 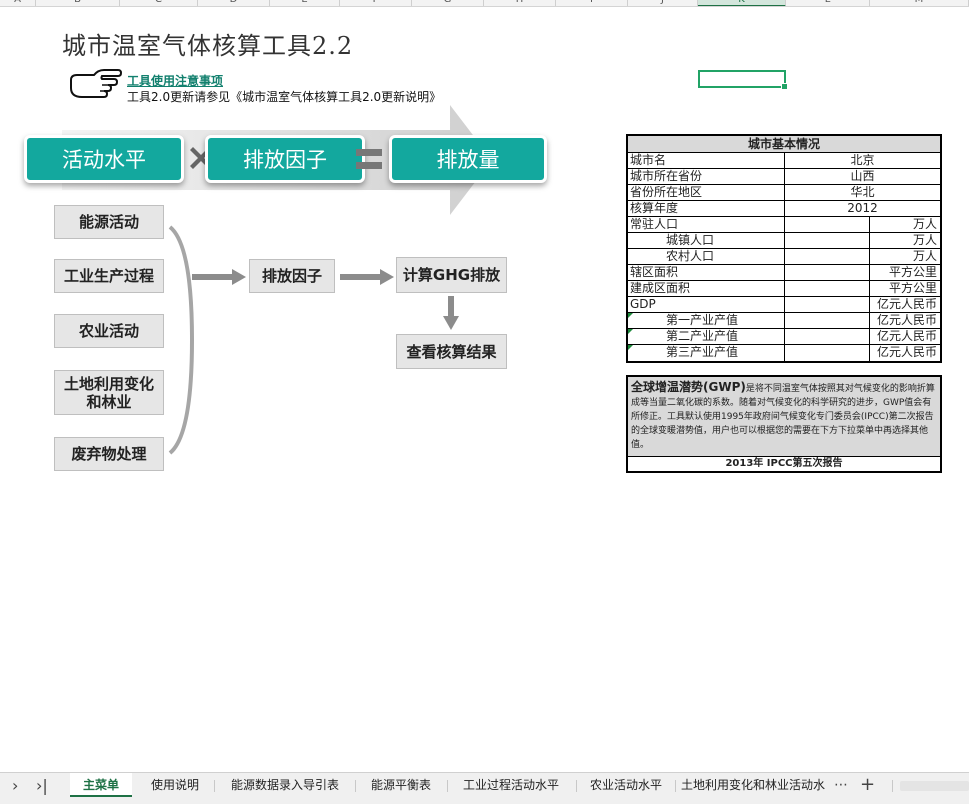 What do you see at coordinates (78, 3) in the screenshot?
I see `column-header-b: B` at bounding box center [78, 3].